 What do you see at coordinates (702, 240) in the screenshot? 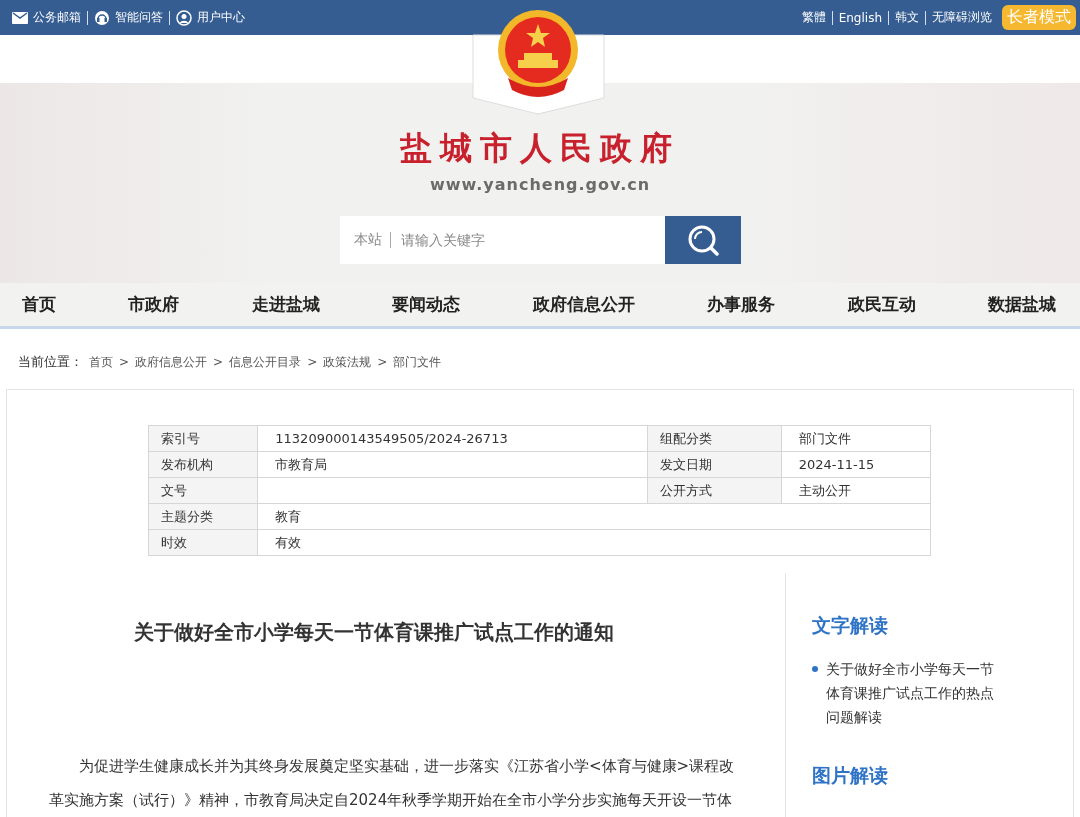
I see `search-button` at bounding box center [702, 240].